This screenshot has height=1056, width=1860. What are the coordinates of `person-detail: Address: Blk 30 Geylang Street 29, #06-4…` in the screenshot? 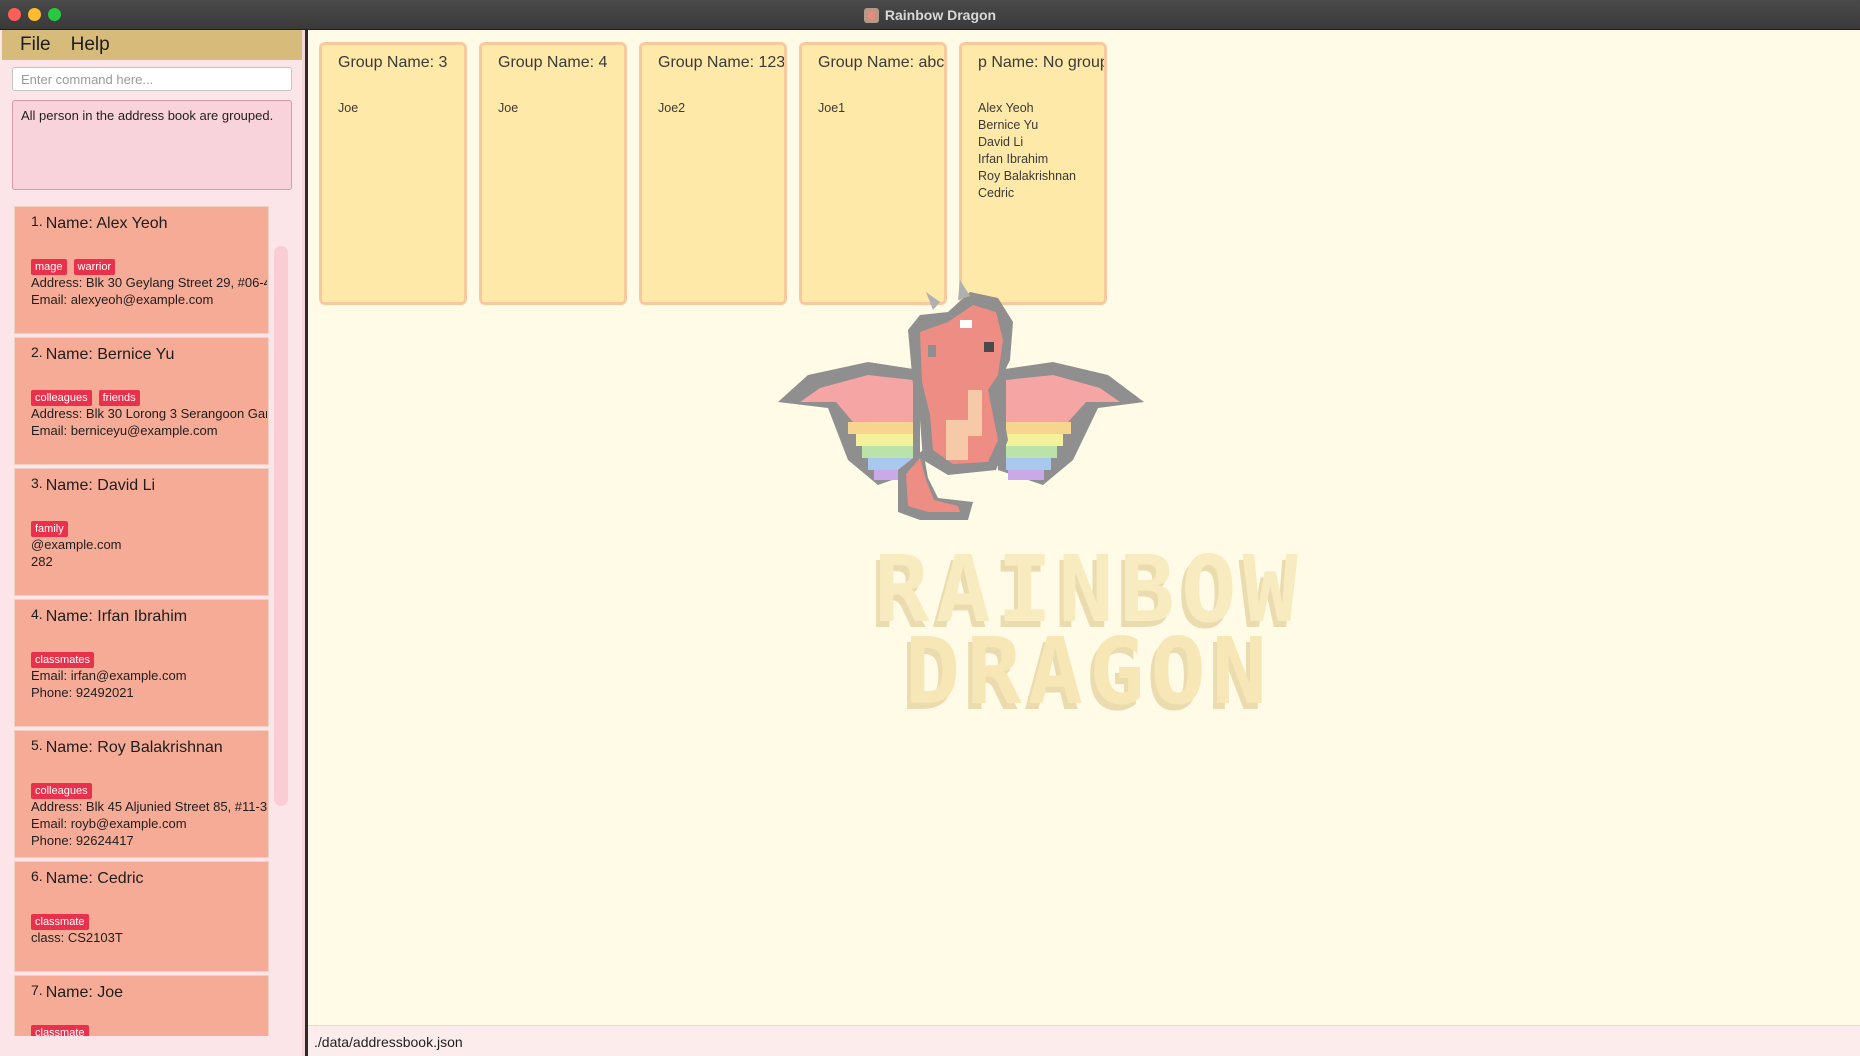 It's located at (149, 282).